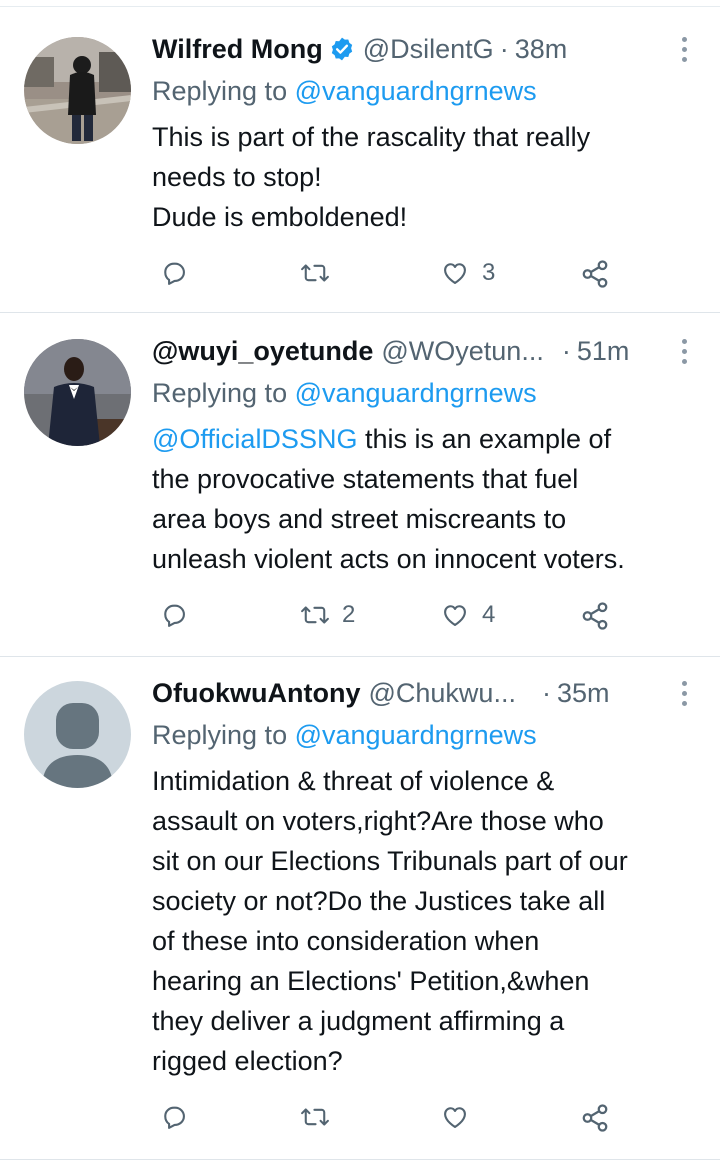 Image resolution: width=720 pixels, height=1173 pixels. What do you see at coordinates (387, 1118) in the screenshot?
I see `tweet-actions` at bounding box center [387, 1118].